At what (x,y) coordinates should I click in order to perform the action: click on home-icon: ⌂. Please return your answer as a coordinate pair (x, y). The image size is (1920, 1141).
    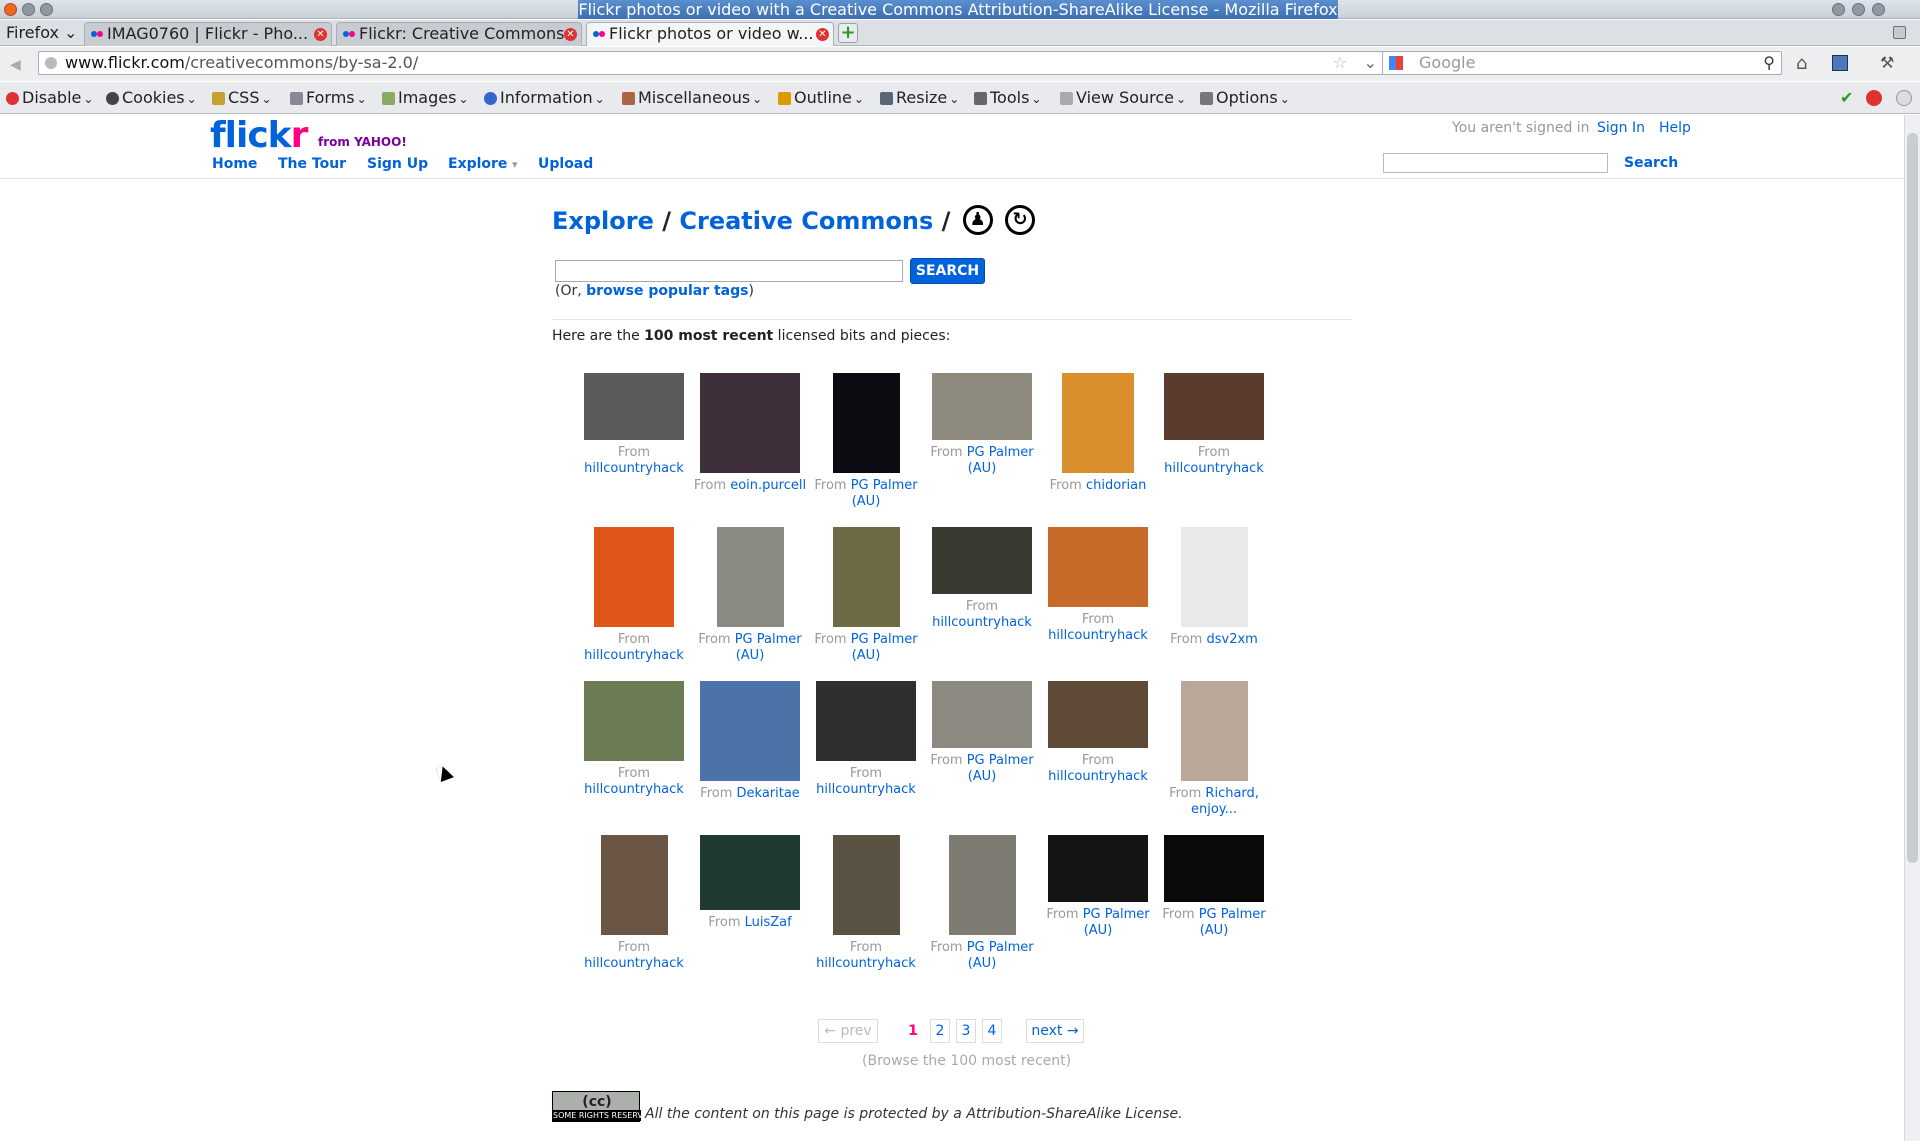
    Looking at the image, I should click on (1801, 63).